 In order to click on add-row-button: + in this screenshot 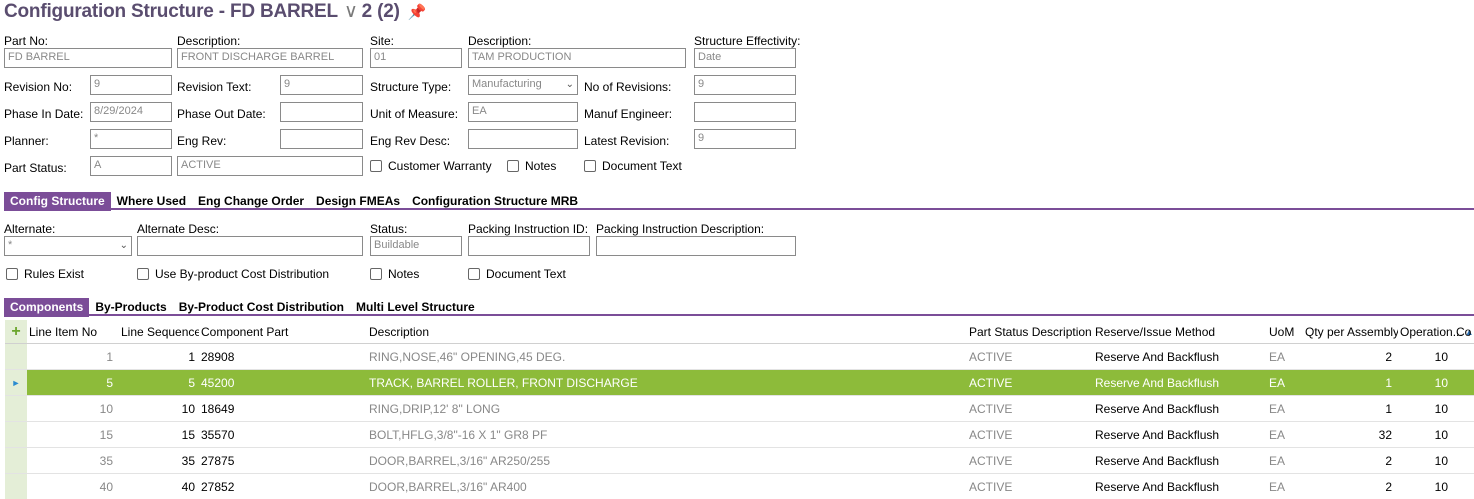, I will do `click(16, 331)`.